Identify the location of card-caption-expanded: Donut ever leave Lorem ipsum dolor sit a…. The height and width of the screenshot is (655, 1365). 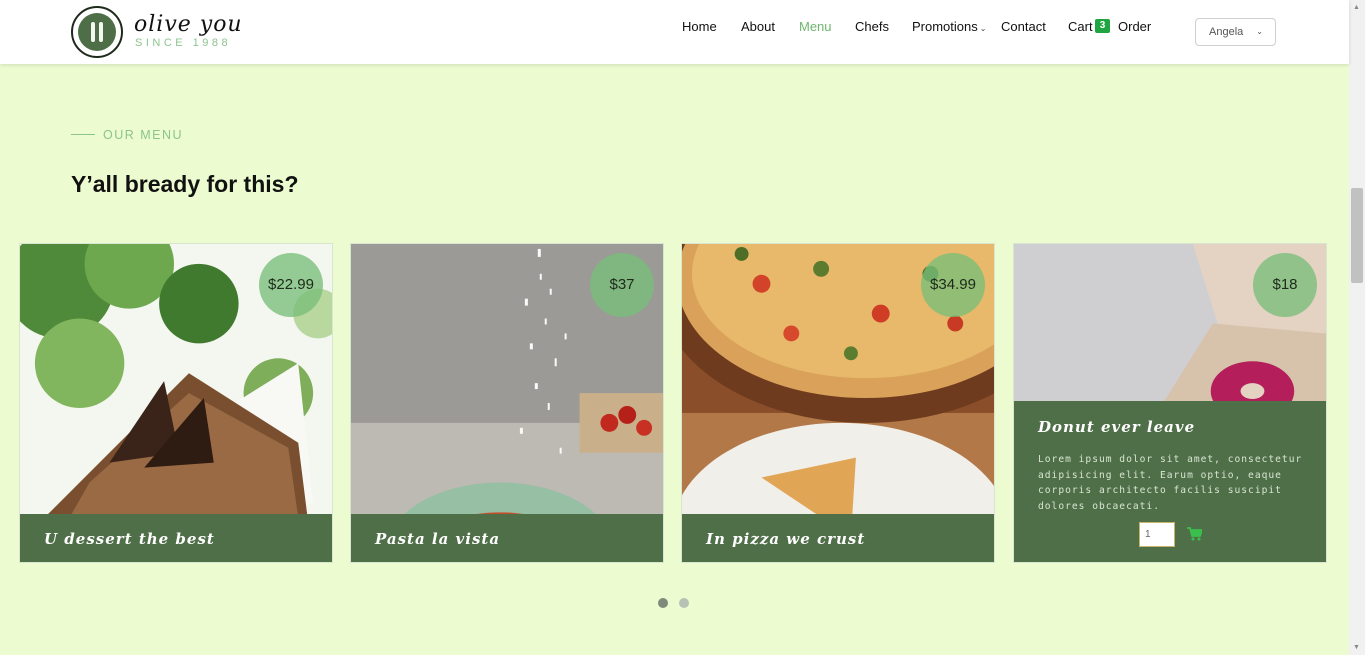
(1170, 481).